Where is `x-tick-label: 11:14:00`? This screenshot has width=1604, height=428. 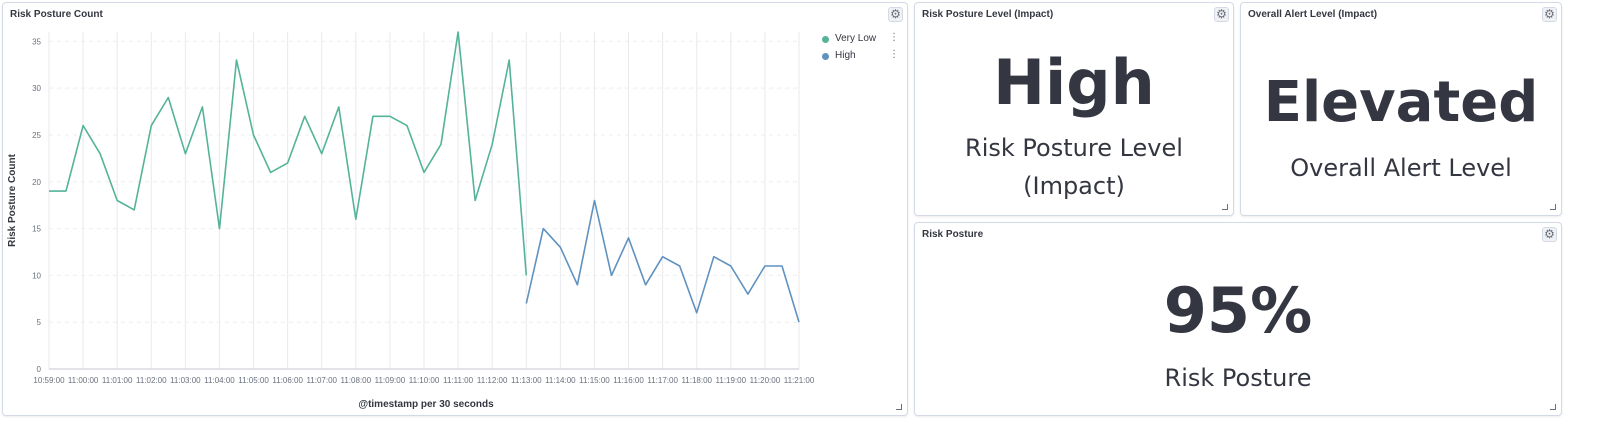 x-tick-label: 11:14:00 is located at coordinates (560, 380).